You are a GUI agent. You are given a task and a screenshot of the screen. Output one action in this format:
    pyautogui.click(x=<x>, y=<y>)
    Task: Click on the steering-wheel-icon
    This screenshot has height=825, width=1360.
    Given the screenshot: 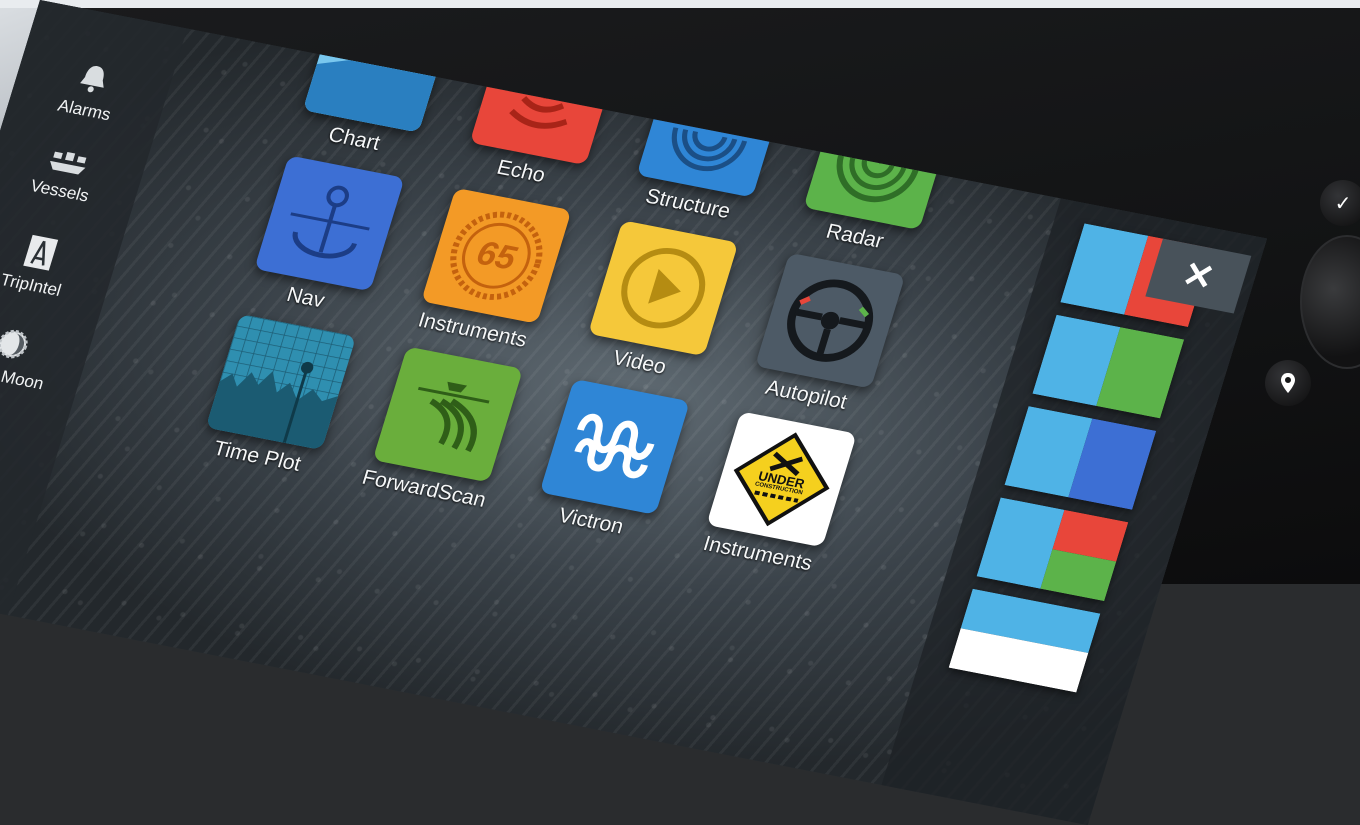 What is the action you would take?
    pyautogui.click(x=830, y=320)
    